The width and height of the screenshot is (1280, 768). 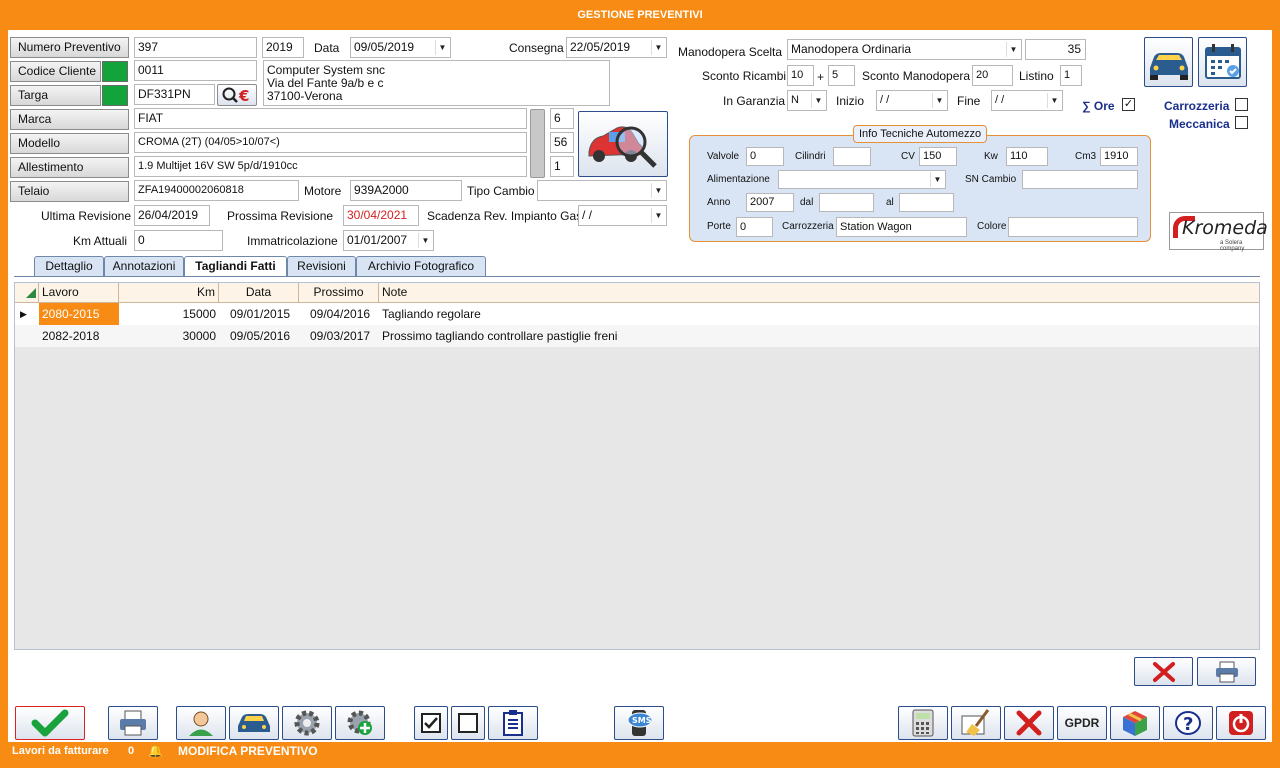 What do you see at coordinates (1027, 100) in the screenshot?
I see `fine-field: / / ▼` at bounding box center [1027, 100].